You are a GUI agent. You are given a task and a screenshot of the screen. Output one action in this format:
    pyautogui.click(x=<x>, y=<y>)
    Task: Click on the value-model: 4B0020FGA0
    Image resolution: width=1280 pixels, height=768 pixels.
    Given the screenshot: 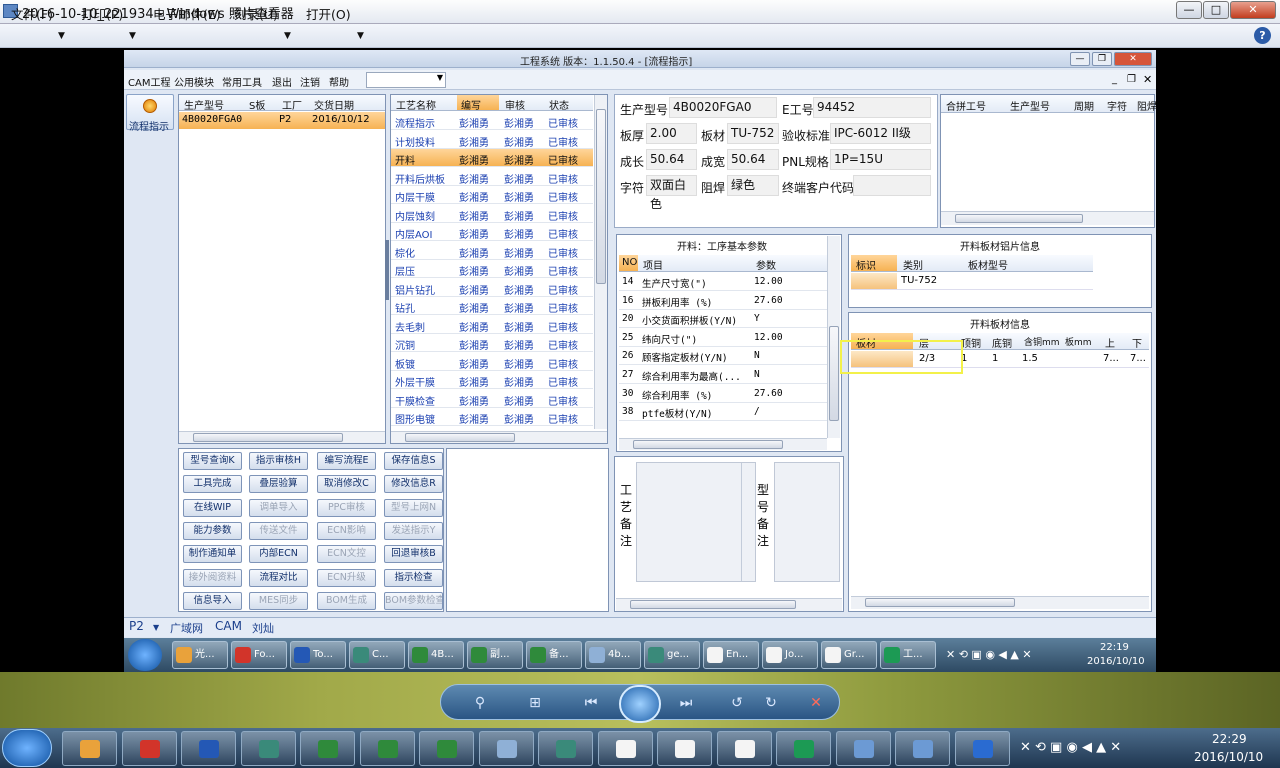 What is the action you would take?
    pyautogui.click(x=723, y=107)
    